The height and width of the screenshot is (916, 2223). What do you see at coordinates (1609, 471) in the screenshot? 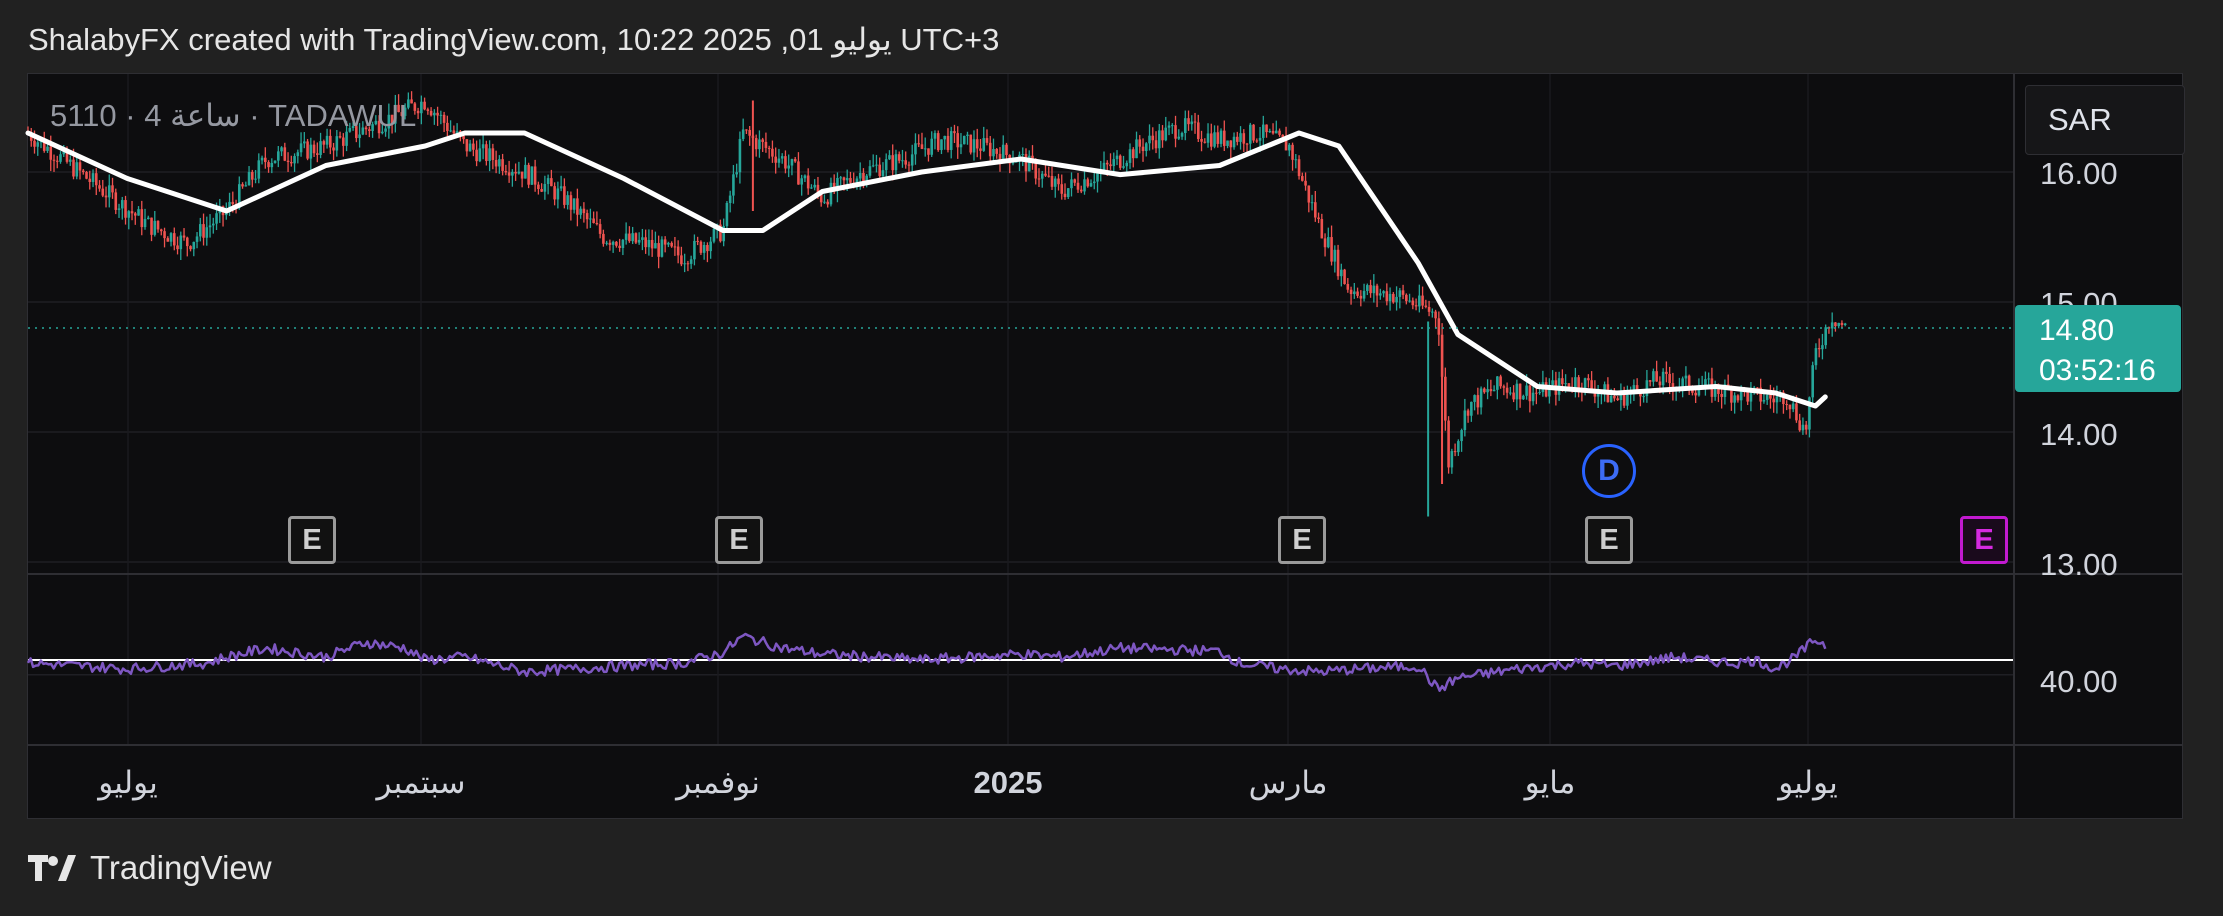
I see `dividend-badge: D` at bounding box center [1609, 471].